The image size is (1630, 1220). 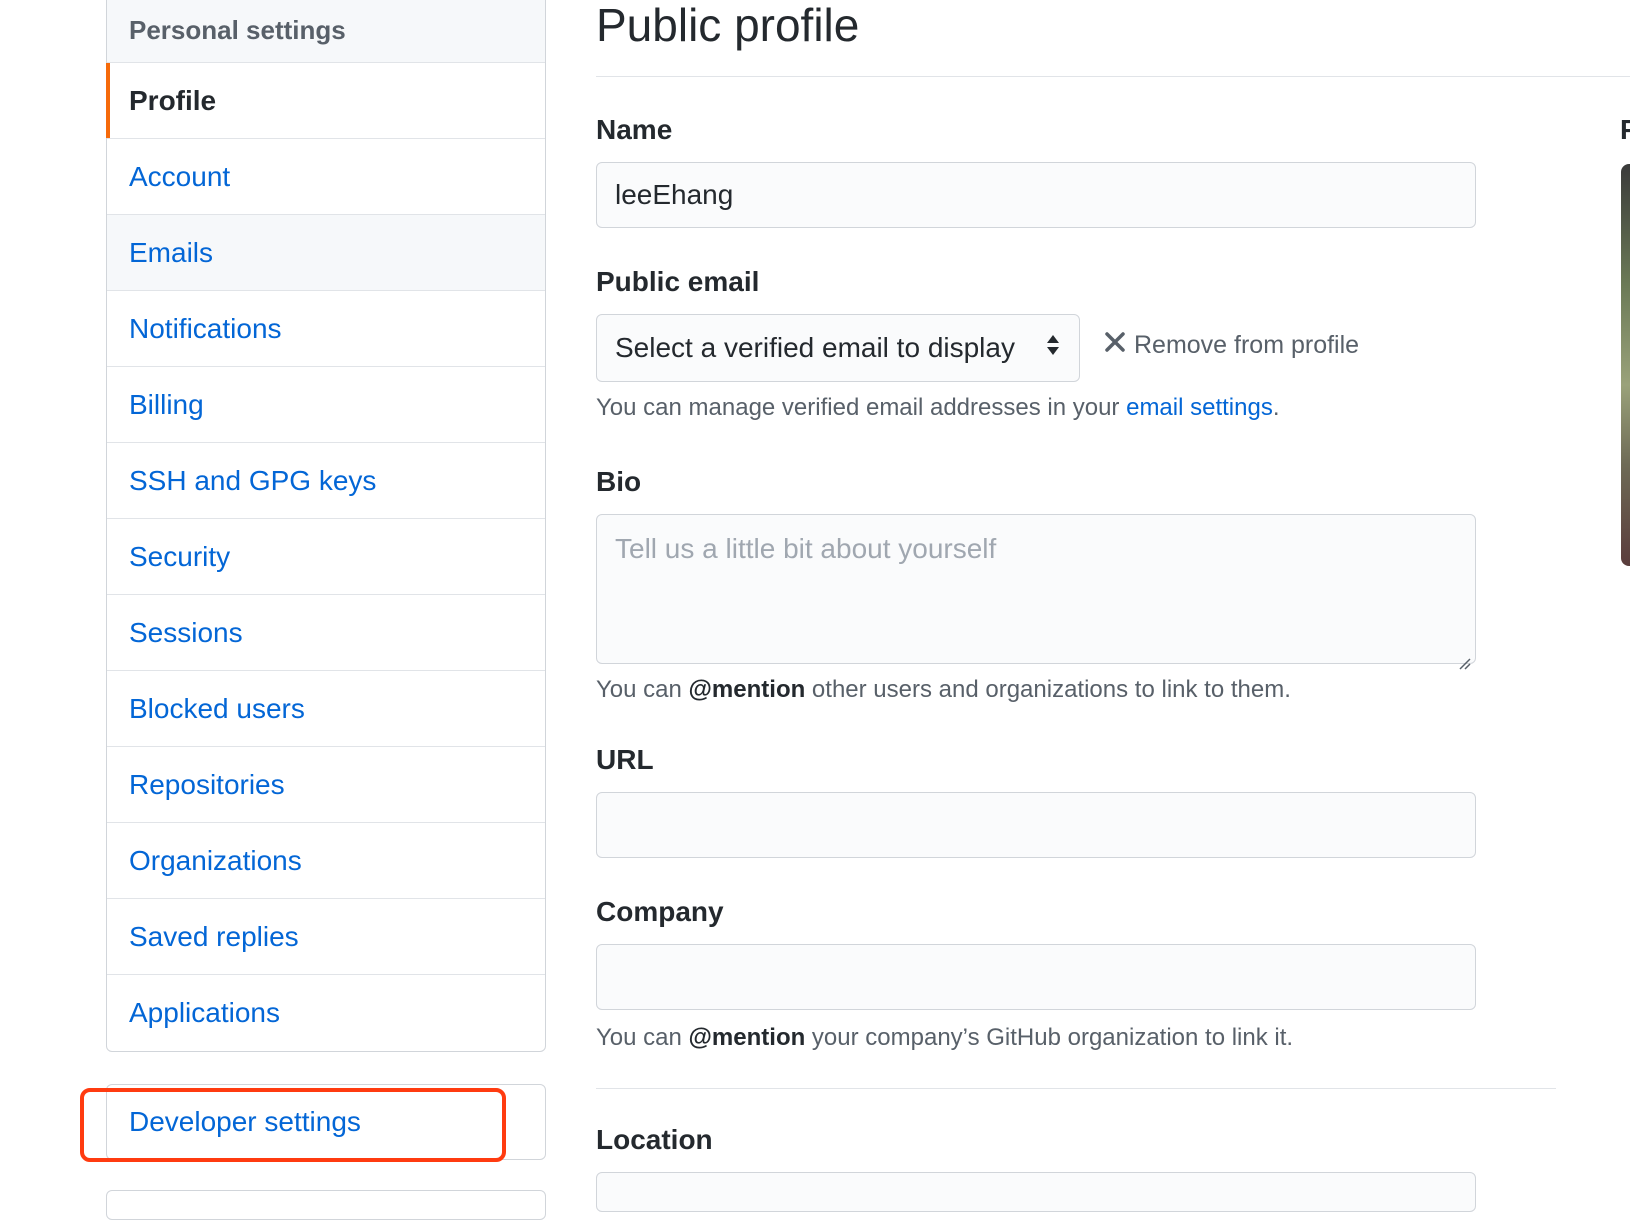 What do you see at coordinates (326, 481) in the screenshot?
I see `sidebar-item-ssh-gpg-keys: SSH and GPG keys` at bounding box center [326, 481].